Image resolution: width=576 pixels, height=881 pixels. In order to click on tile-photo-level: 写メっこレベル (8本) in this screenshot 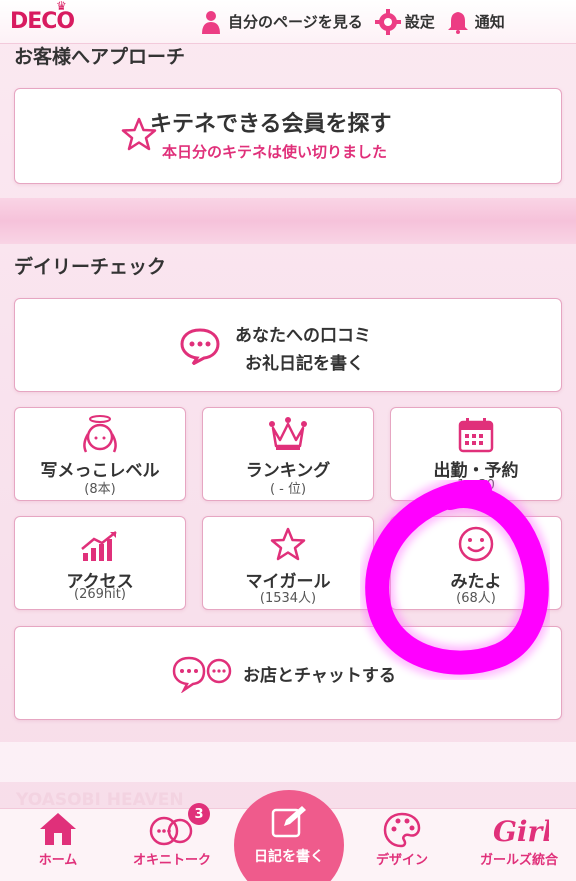, I will do `click(100, 454)`.